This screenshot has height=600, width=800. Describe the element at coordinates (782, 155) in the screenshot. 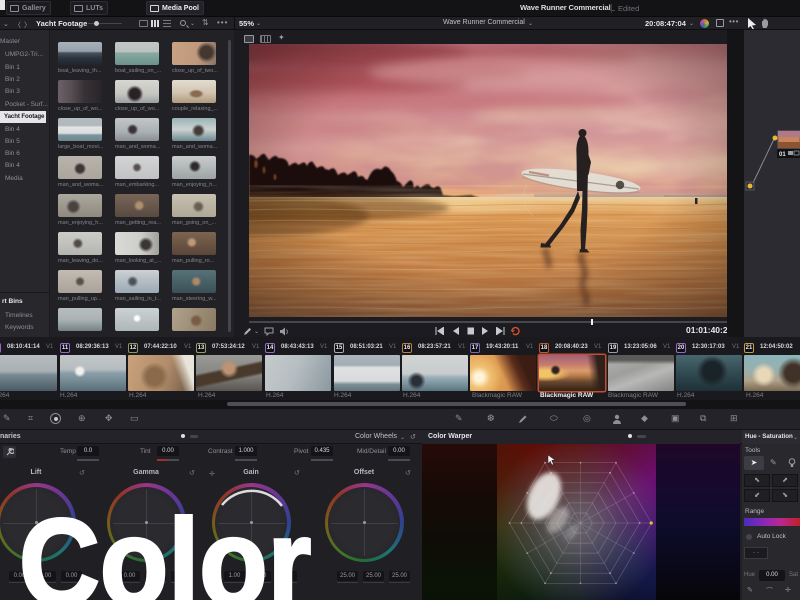

I see `svg-text: 01` at that location.